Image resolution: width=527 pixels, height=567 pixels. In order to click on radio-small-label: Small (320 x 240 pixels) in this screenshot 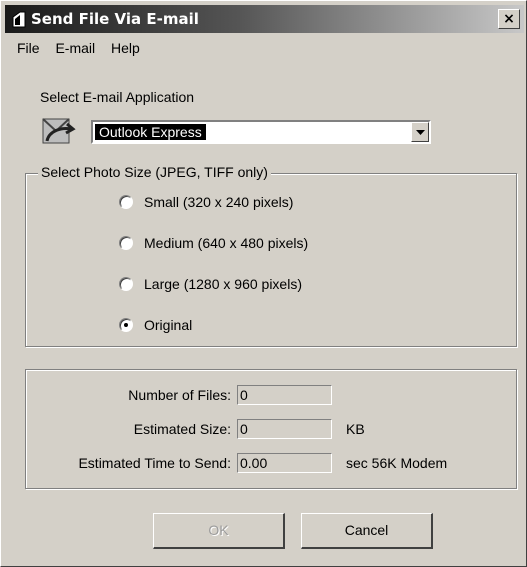, I will do `click(218, 202)`.